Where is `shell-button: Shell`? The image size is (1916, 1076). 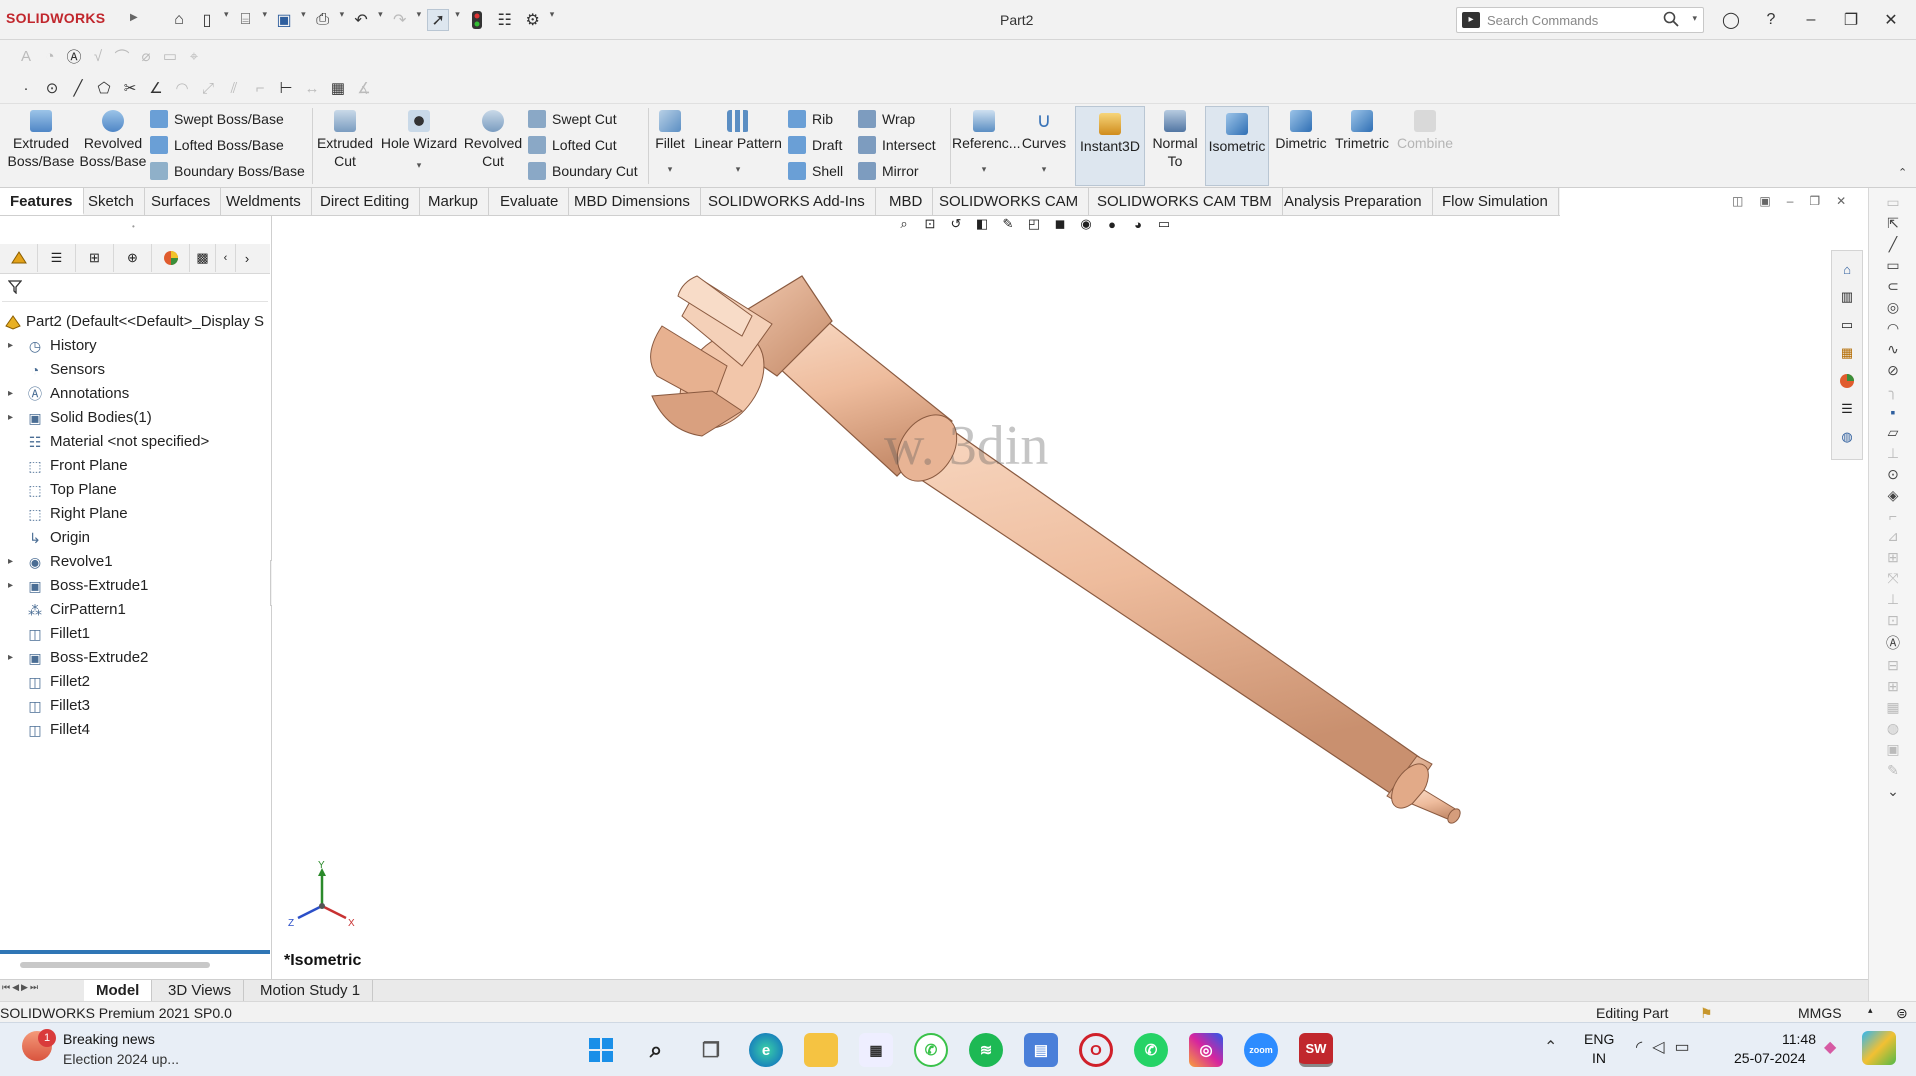 shell-button: Shell is located at coordinates (821, 171).